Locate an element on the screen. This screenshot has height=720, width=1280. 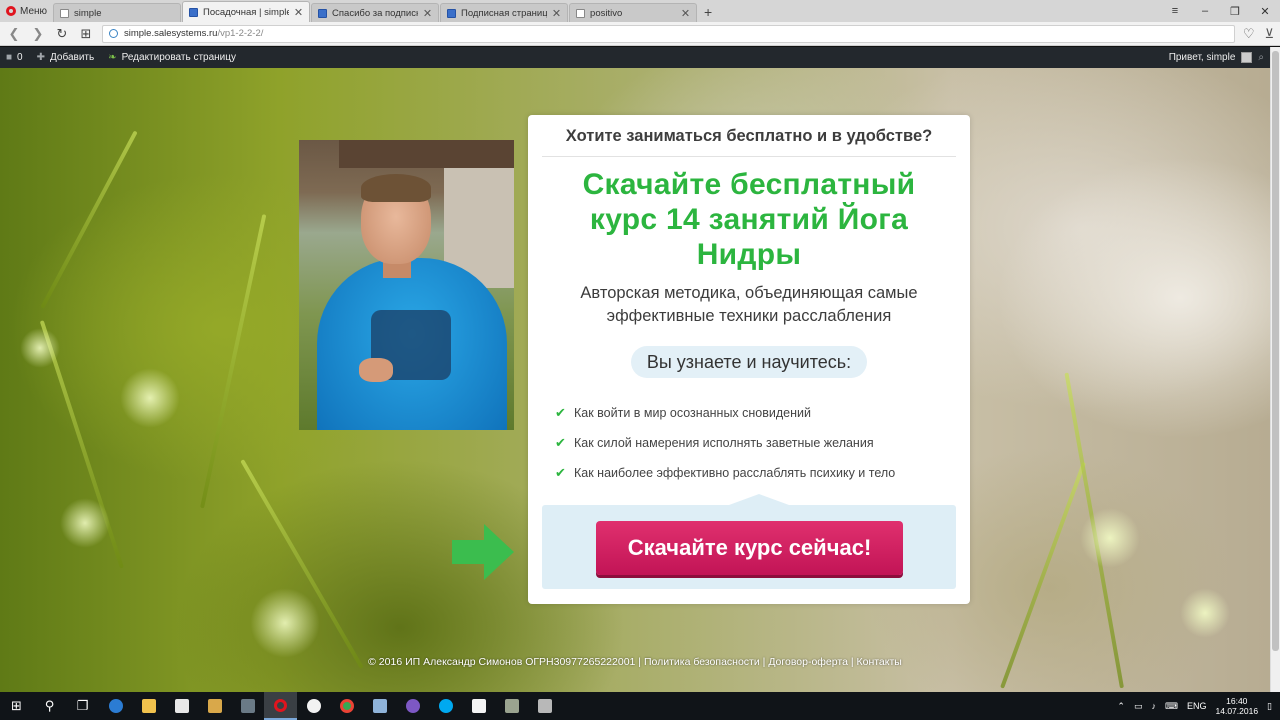
notifications-icon: ▯ is located at coordinates (1269, 706).